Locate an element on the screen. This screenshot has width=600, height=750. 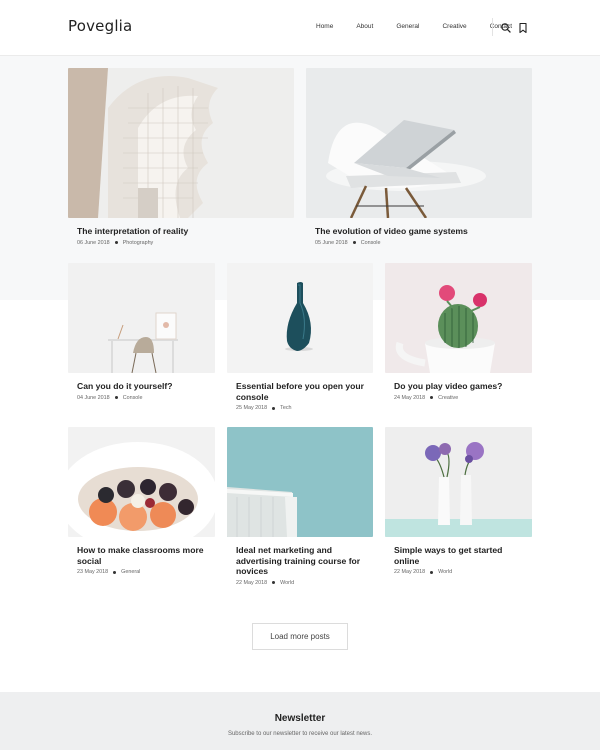
post-meta: 06 June 2018 Photography is located at coordinates (181, 243).